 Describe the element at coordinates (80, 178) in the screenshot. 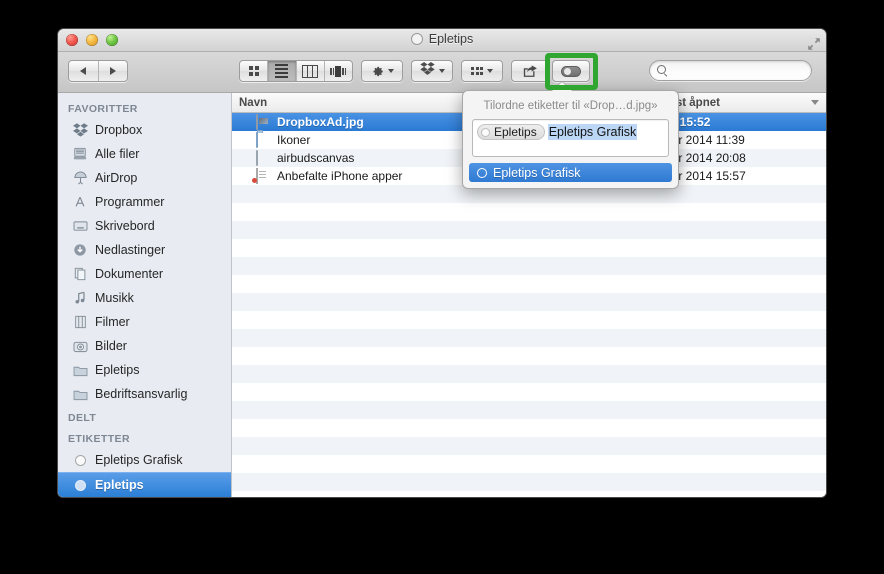

I see `airdrop-icon` at that location.